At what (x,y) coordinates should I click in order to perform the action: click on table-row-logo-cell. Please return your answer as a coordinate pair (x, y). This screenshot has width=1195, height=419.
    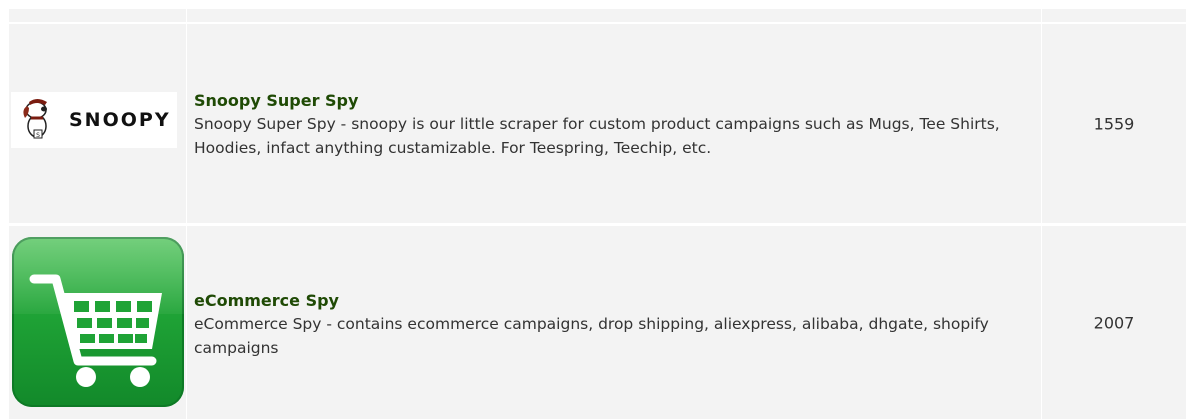
    Looking at the image, I should click on (97, 322).